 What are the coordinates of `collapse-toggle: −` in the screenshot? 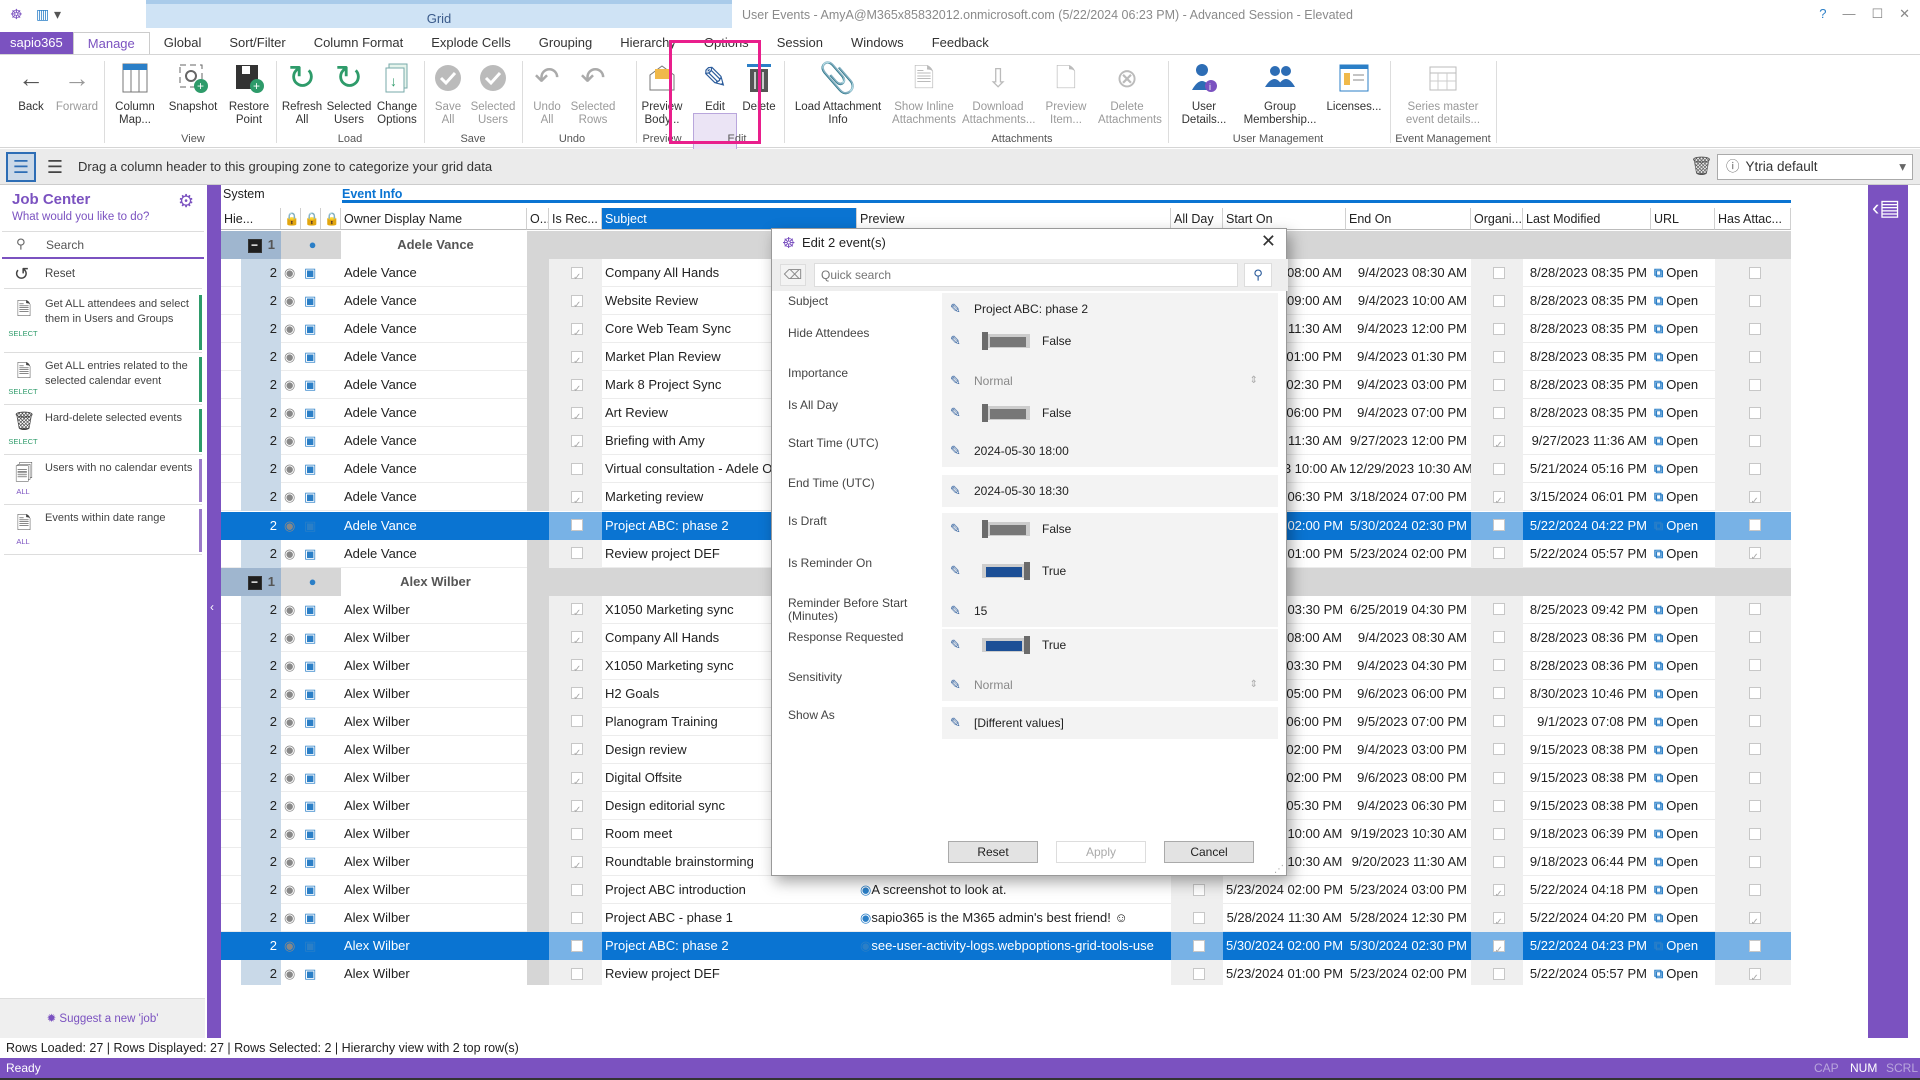 It's located at (254, 246).